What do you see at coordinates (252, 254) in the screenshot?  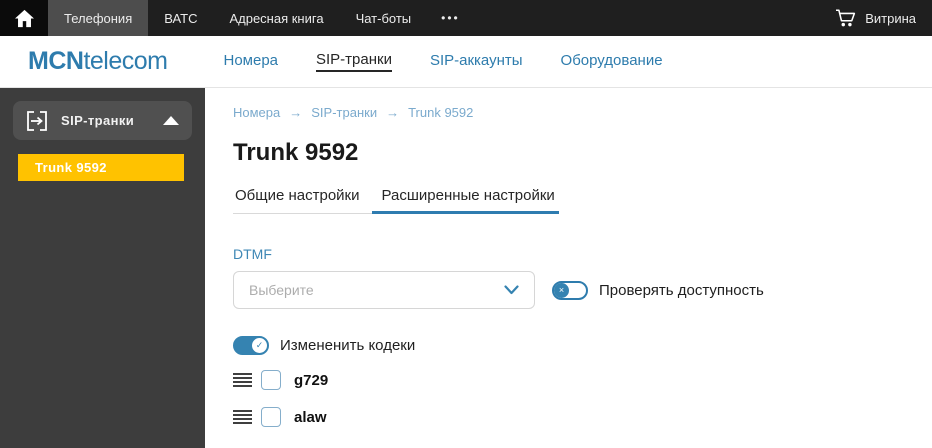 I see `dtmf-field-label: DTMF` at bounding box center [252, 254].